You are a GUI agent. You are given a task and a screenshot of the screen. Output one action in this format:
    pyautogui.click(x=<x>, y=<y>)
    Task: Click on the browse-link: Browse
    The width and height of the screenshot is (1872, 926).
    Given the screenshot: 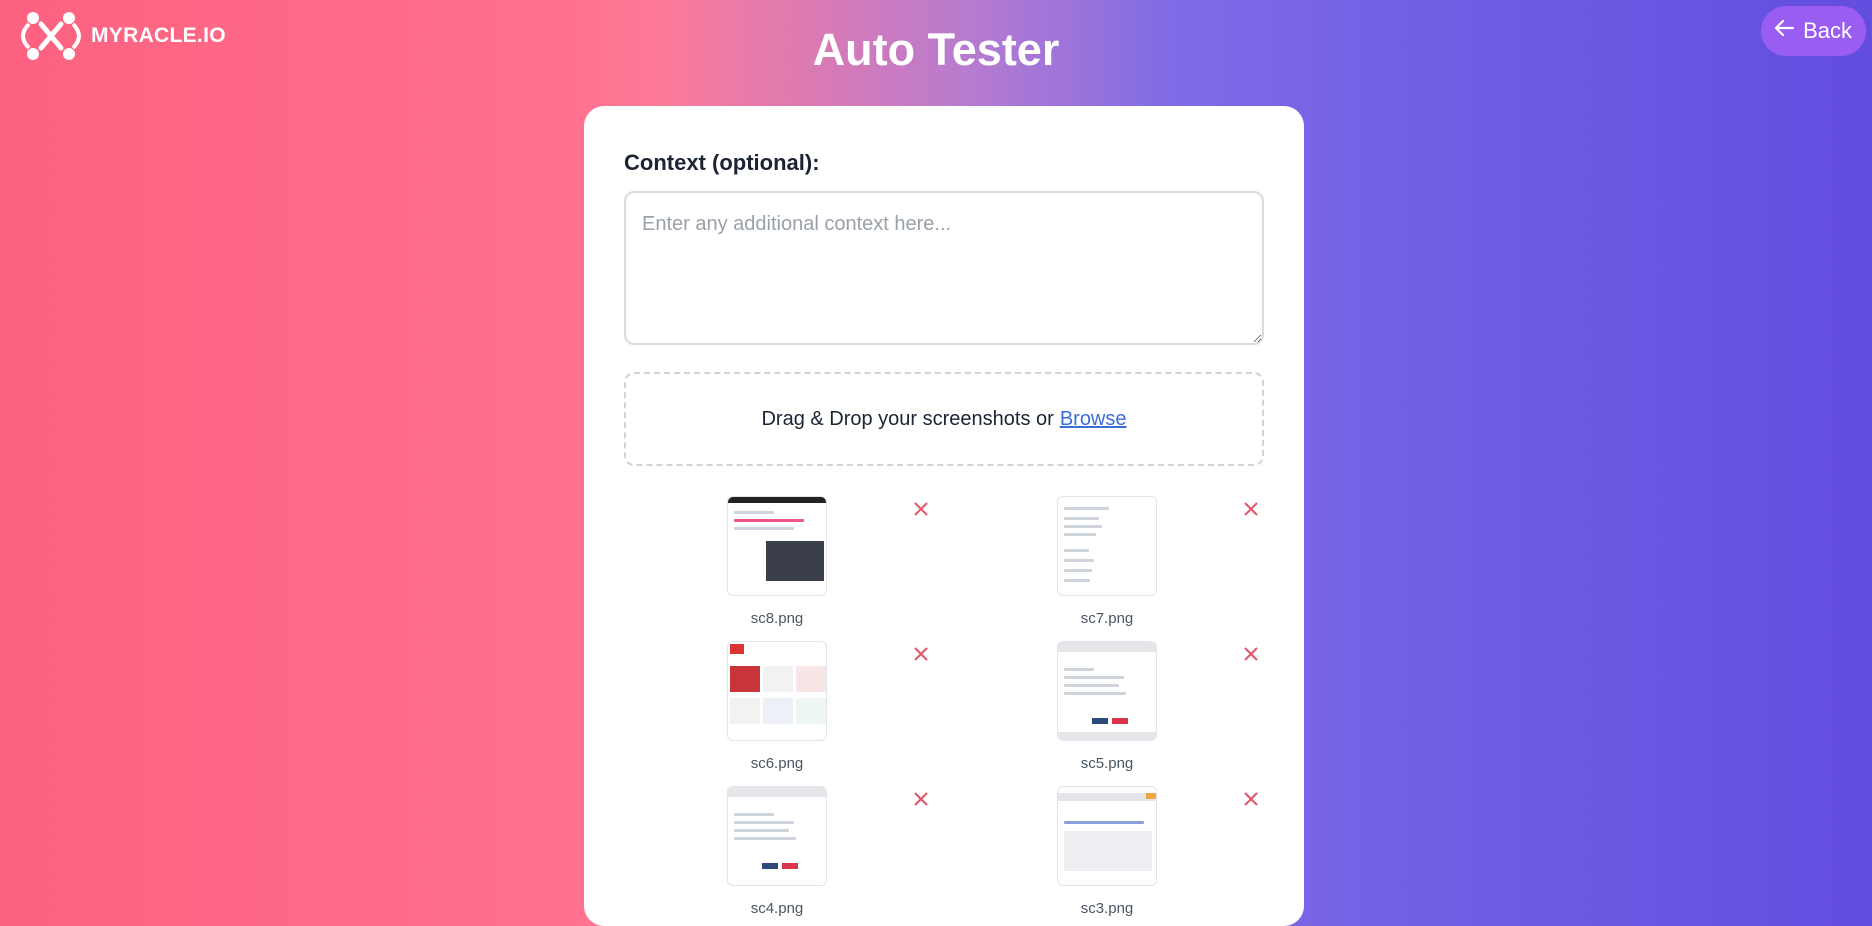 What is the action you would take?
    pyautogui.click(x=1093, y=419)
    